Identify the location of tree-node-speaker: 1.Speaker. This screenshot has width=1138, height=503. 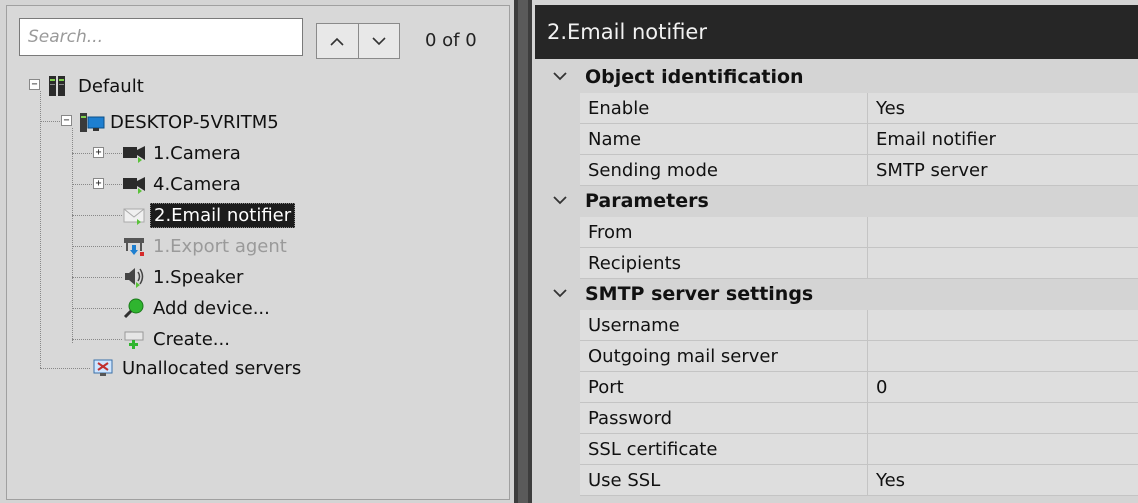
(184, 277).